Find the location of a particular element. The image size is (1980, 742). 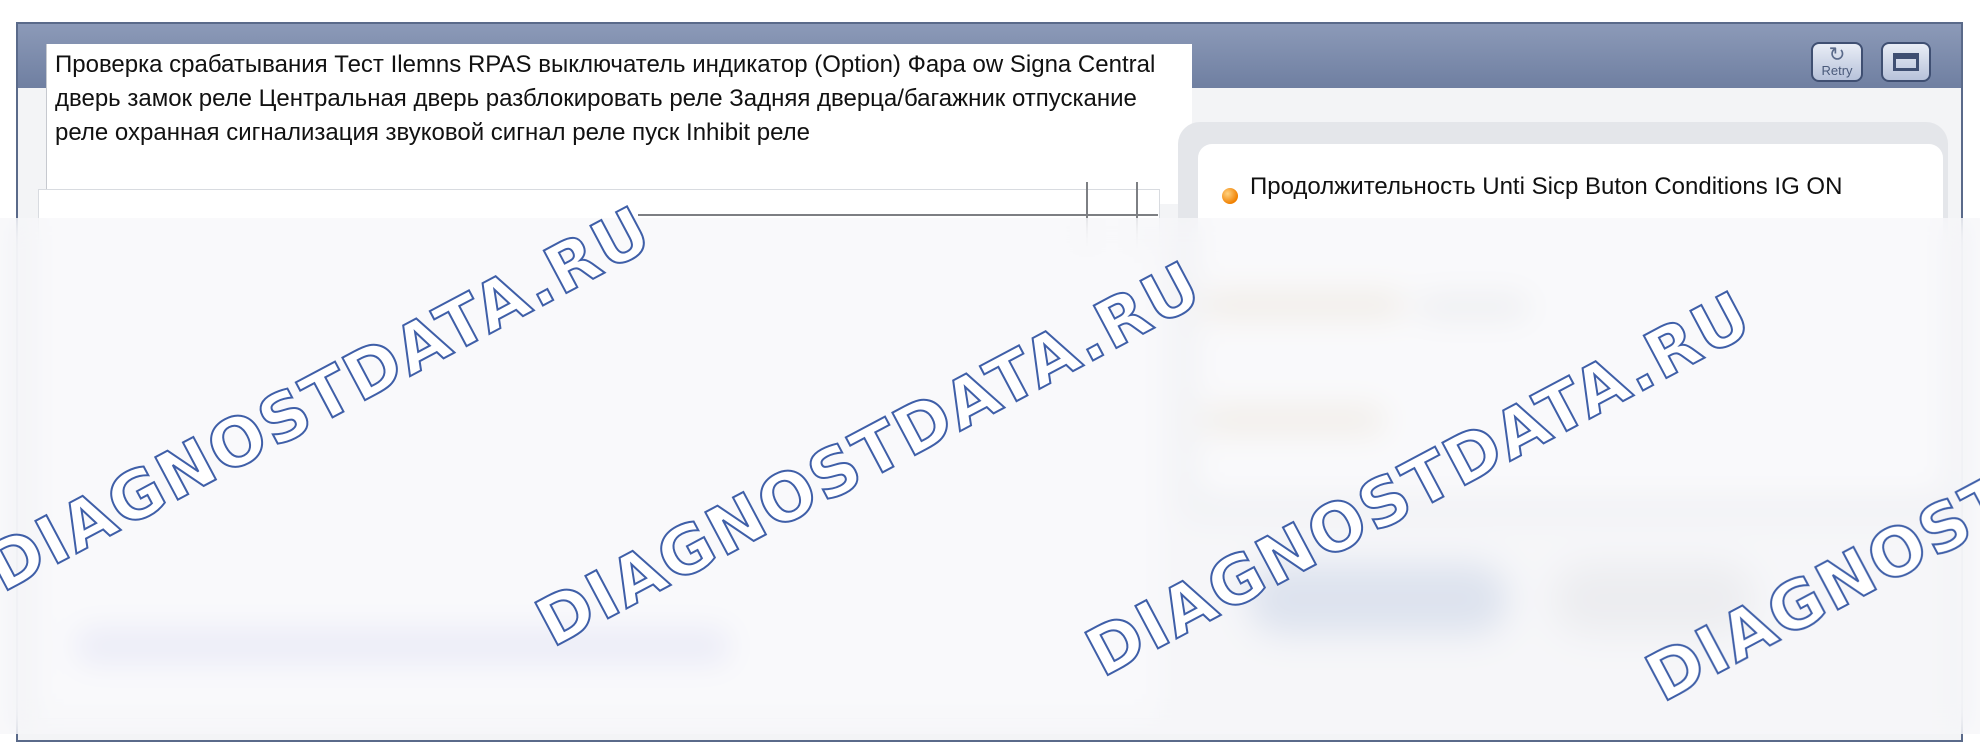

window-toggle-button is located at coordinates (1906, 62).